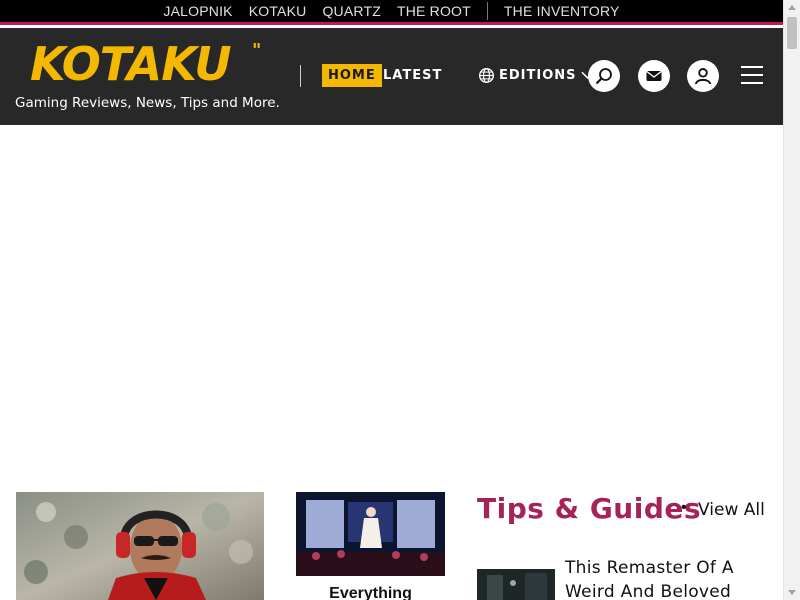 This screenshot has height=600, width=800. I want to click on secondary-story-image, so click(370, 534).